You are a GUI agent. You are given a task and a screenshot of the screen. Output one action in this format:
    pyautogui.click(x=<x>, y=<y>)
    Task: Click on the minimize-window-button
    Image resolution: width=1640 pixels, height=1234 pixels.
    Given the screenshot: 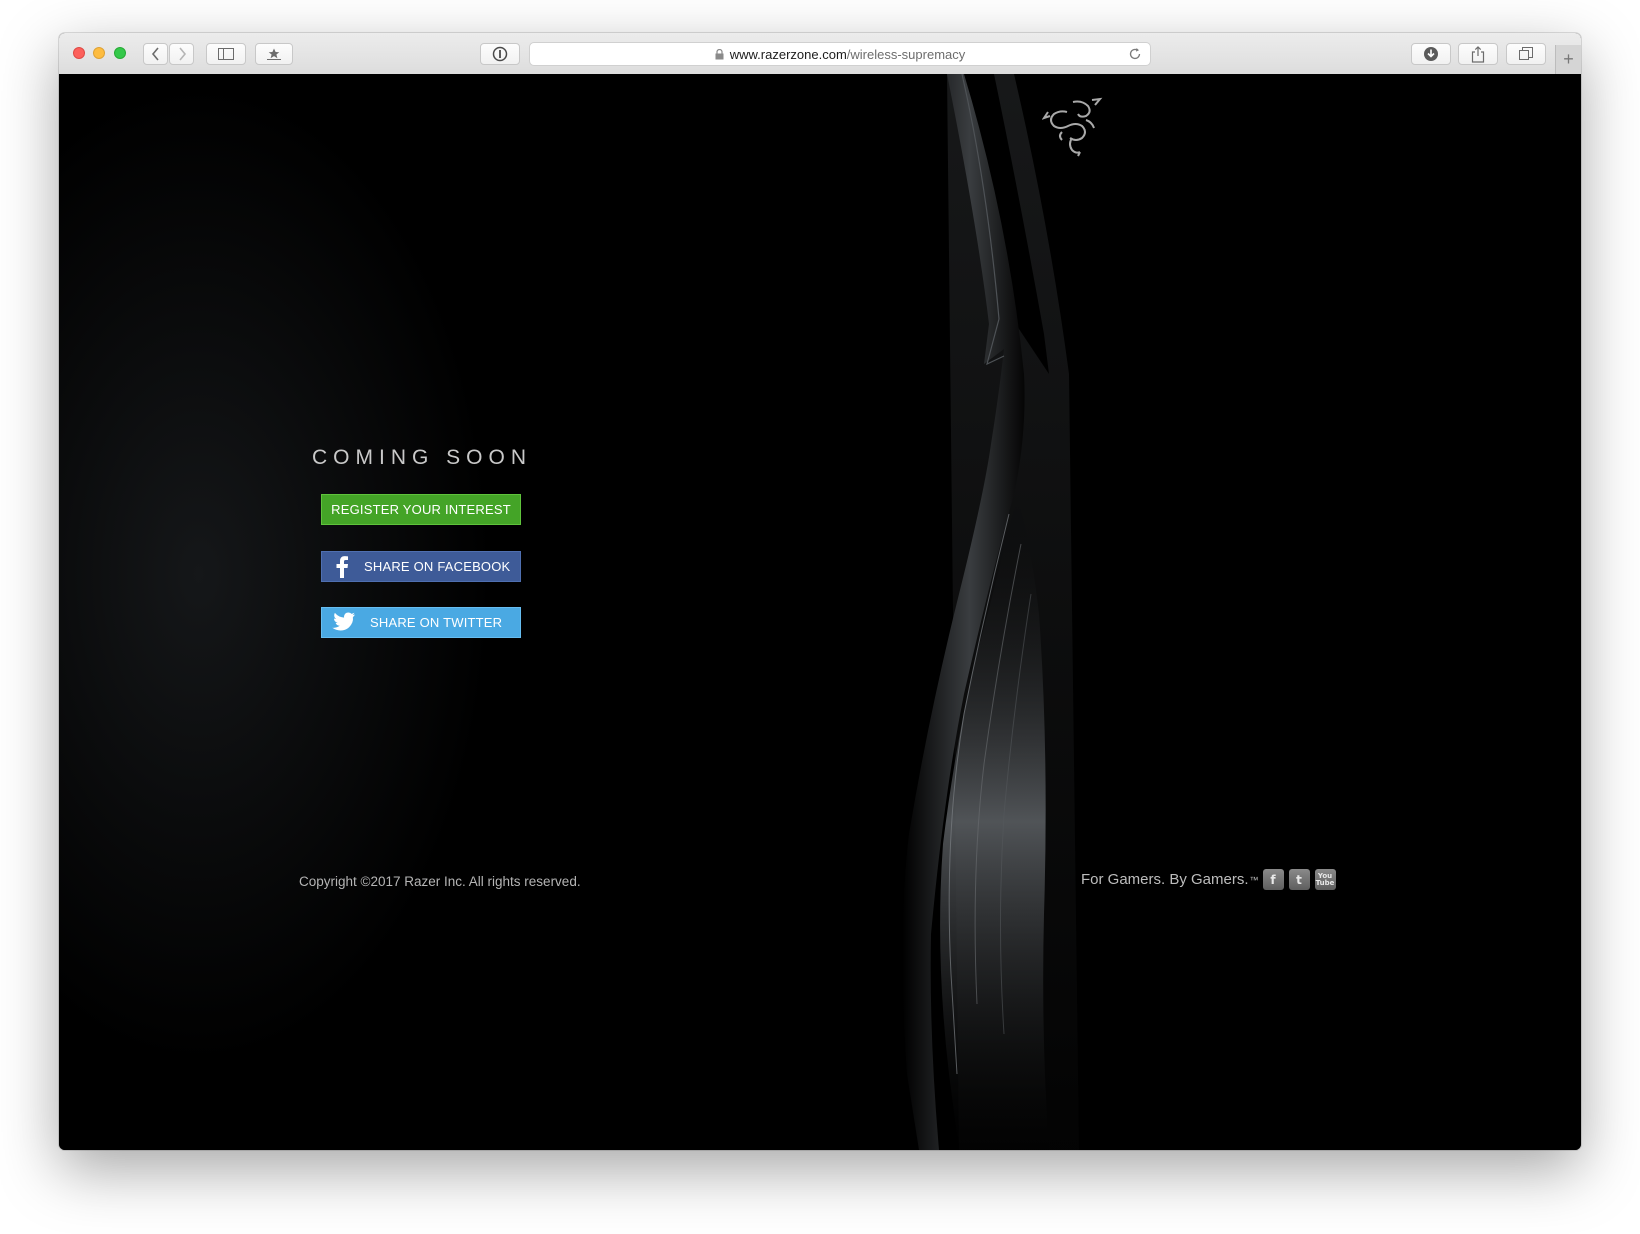 What is the action you would take?
    pyautogui.click(x=99, y=53)
    